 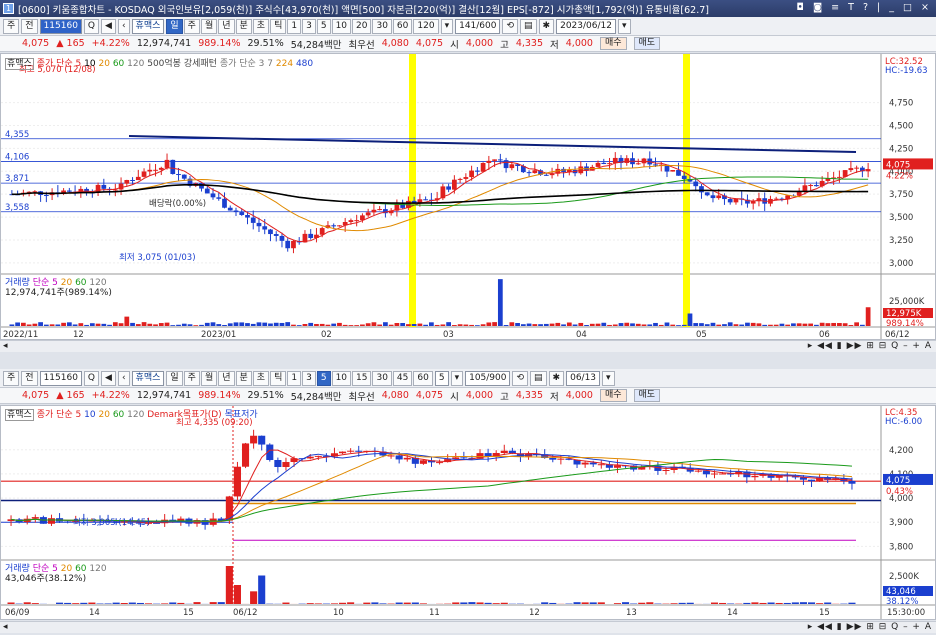 I want to click on search-icon: Q, so click(x=91, y=26).